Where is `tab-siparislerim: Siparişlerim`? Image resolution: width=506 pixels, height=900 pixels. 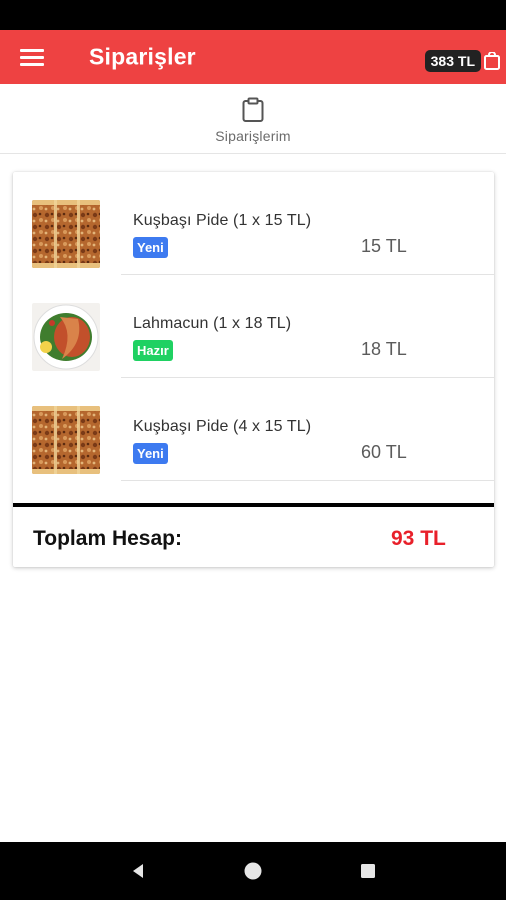 tab-siparislerim: Siparişlerim is located at coordinates (253, 119).